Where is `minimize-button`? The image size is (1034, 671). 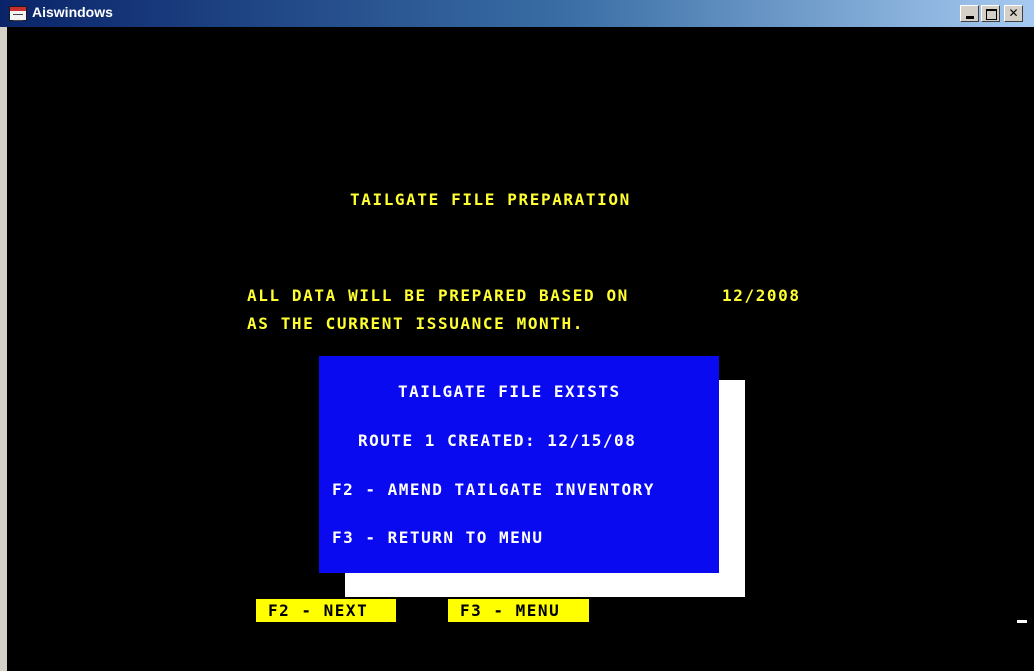
minimize-button is located at coordinates (969, 13).